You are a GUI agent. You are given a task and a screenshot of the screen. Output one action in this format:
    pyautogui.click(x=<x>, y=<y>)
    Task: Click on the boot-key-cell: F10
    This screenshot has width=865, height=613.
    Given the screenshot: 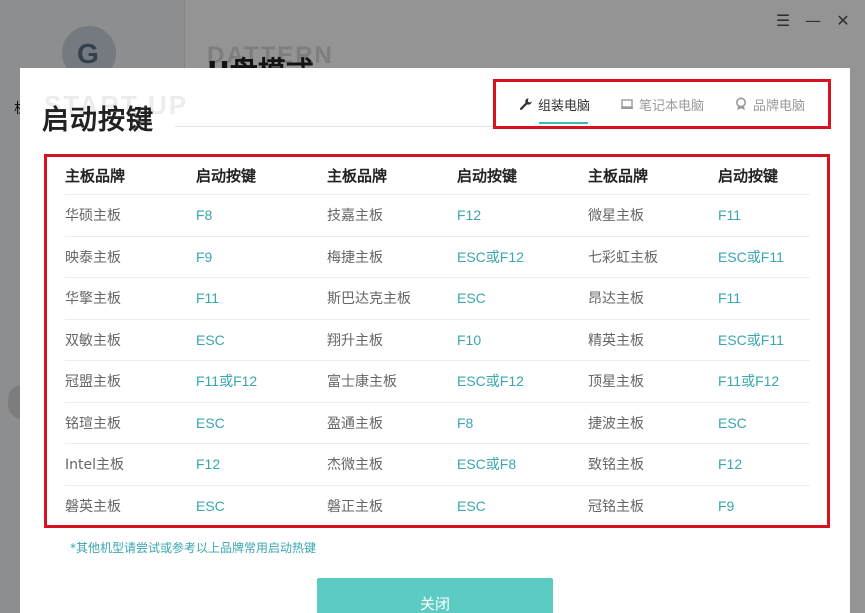 What is the action you would take?
    pyautogui.click(x=469, y=339)
    